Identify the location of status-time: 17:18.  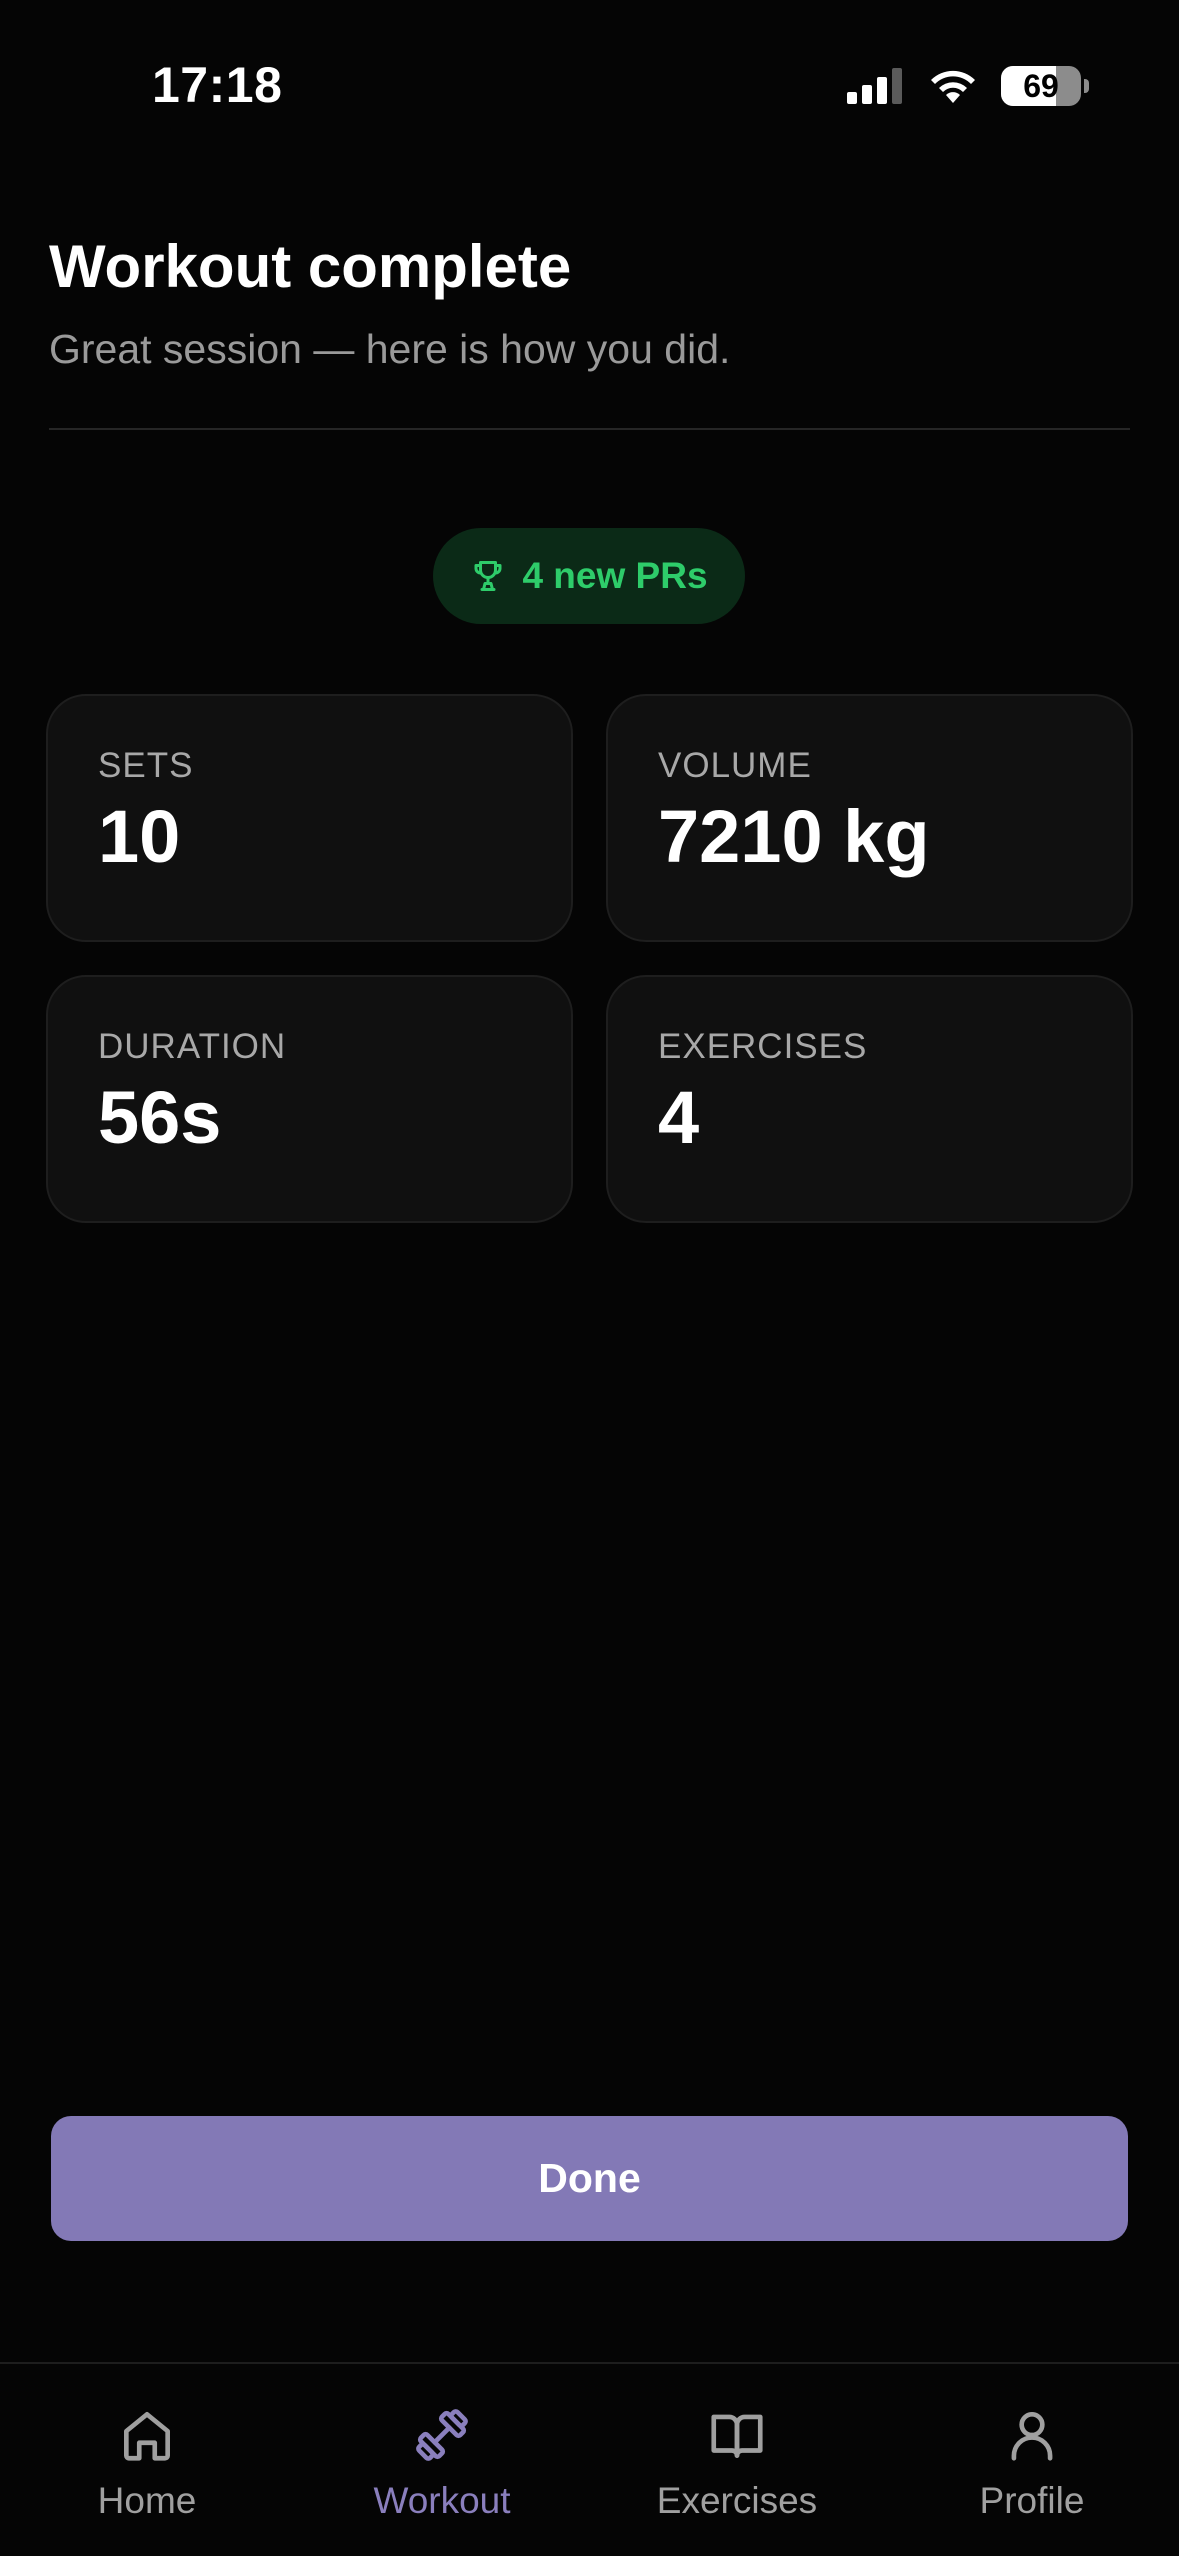
(217, 85).